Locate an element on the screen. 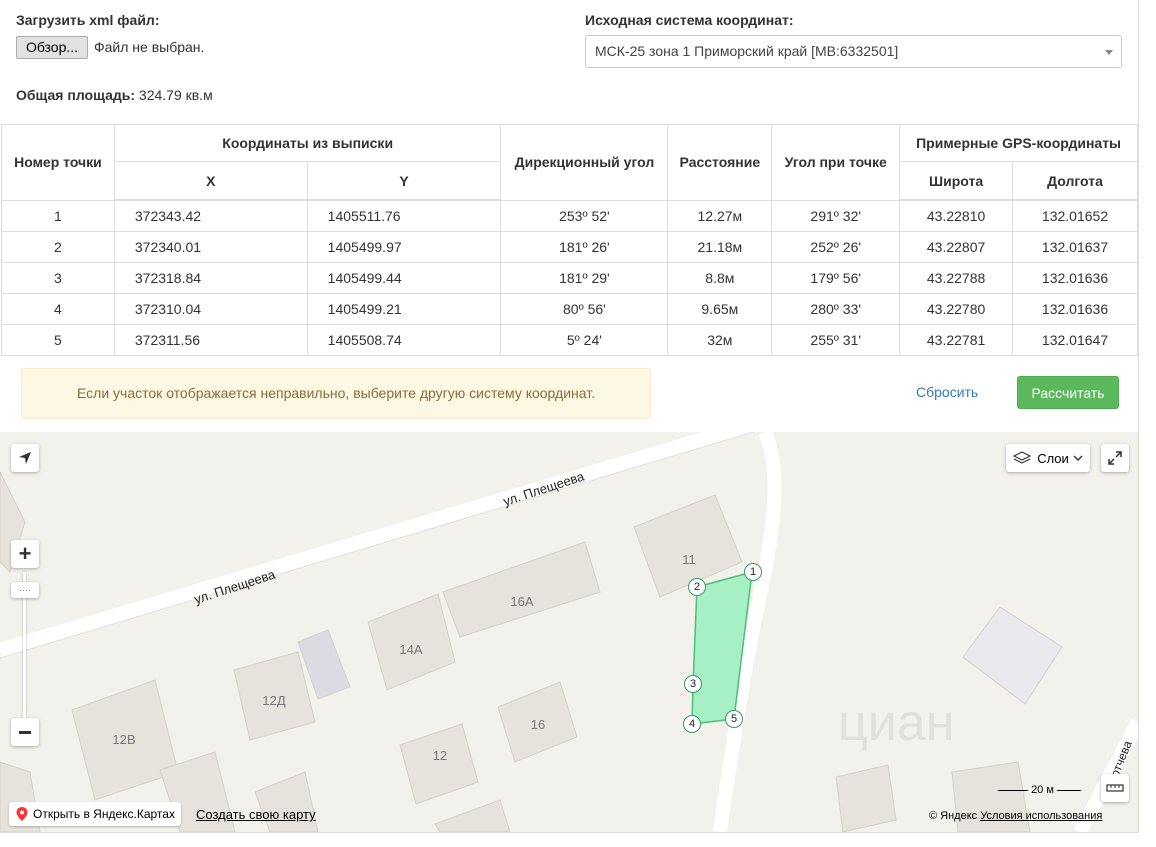  cell-x: 372318.84 is located at coordinates (210, 278).